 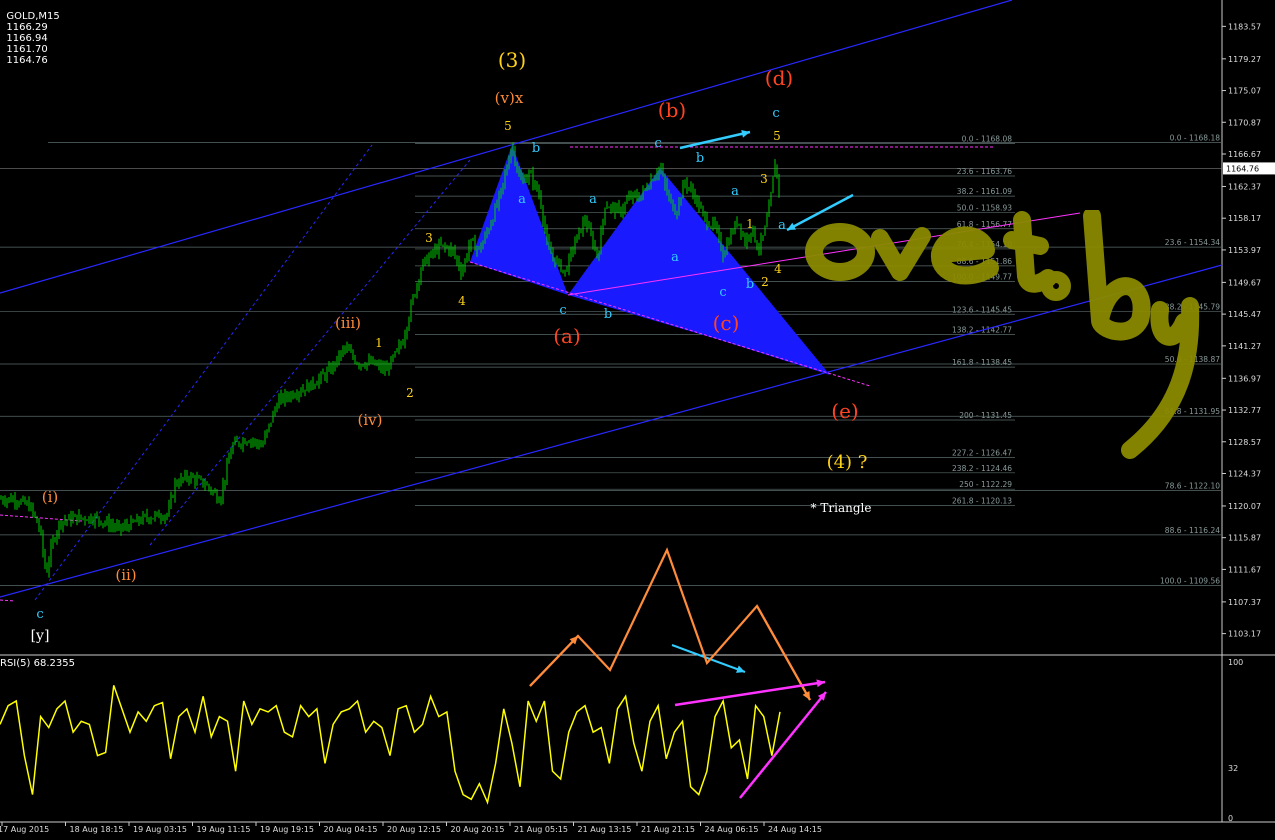 I want to click on rsi-tick-label: 32, so click(x=1233, y=768).